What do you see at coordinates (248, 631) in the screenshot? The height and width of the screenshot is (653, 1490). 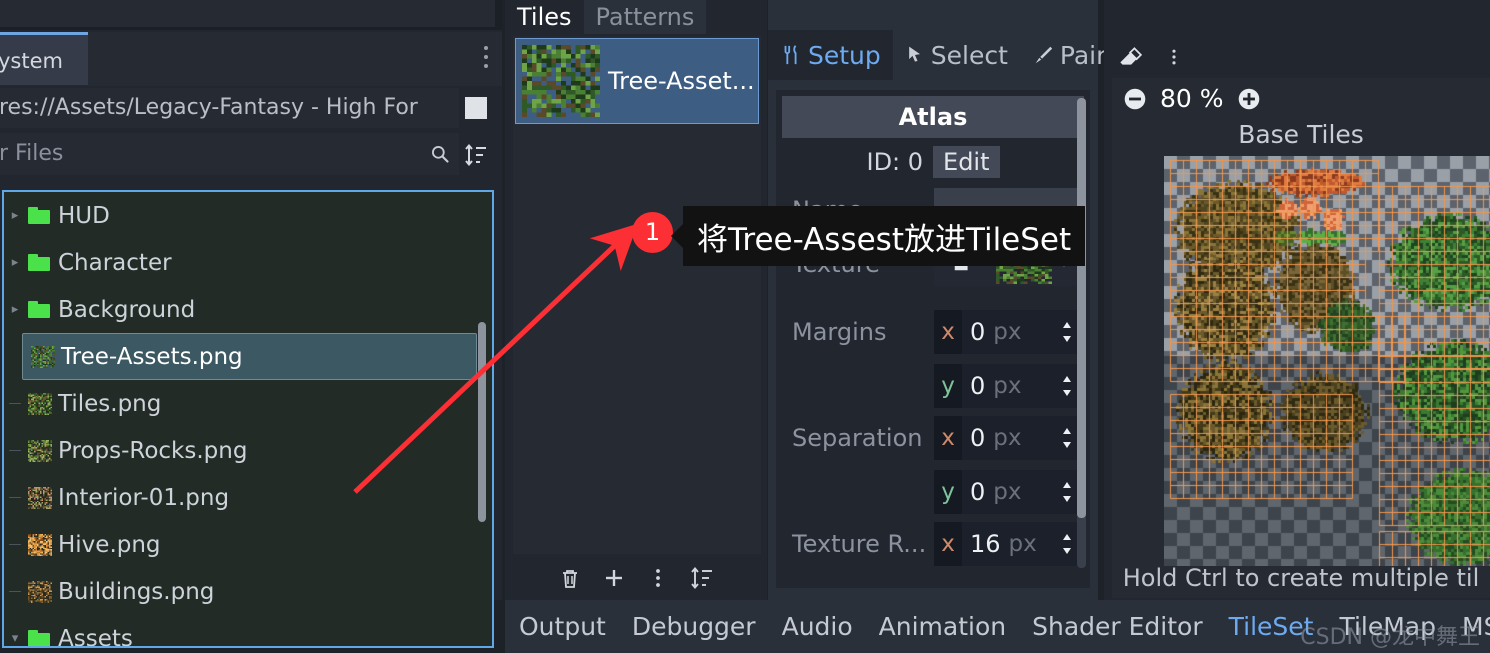 I see `tree-folder-row: ▾ Assets` at bounding box center [248, 631].